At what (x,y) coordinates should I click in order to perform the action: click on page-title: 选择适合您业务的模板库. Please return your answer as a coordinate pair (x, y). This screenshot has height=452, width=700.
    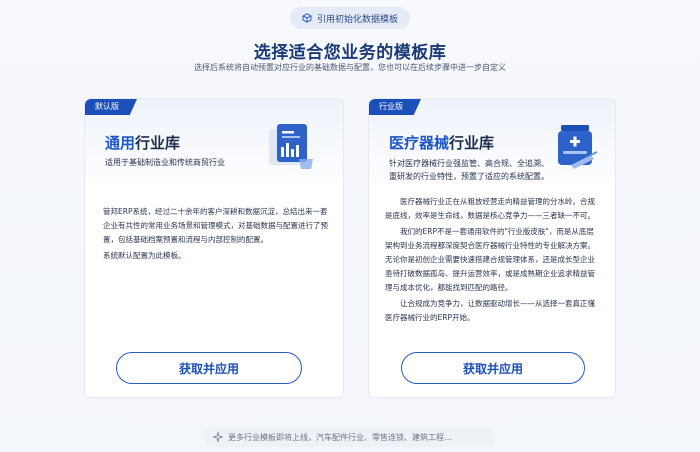
    Looking at the image, I should click on (350, 53).